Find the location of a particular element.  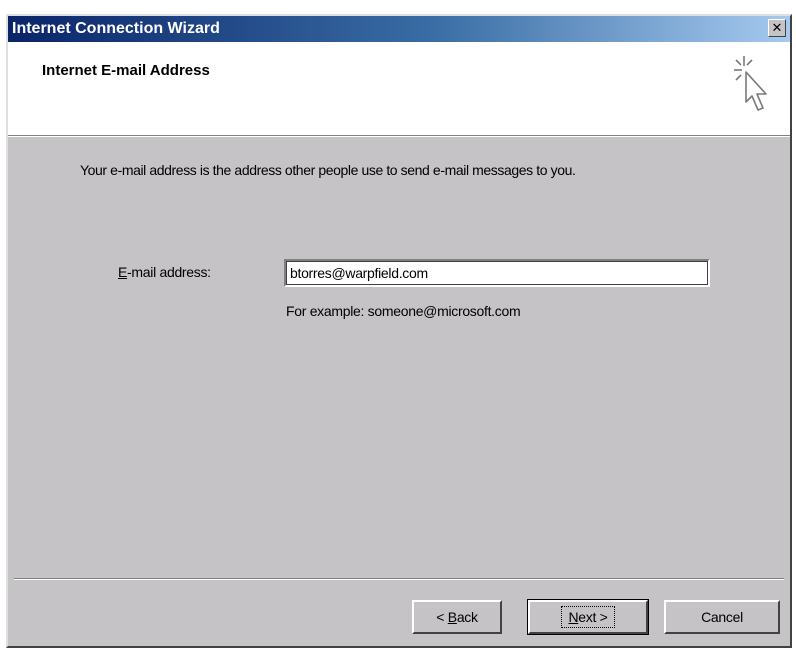

back-button-label: ack is located at coordinates (467, 617).